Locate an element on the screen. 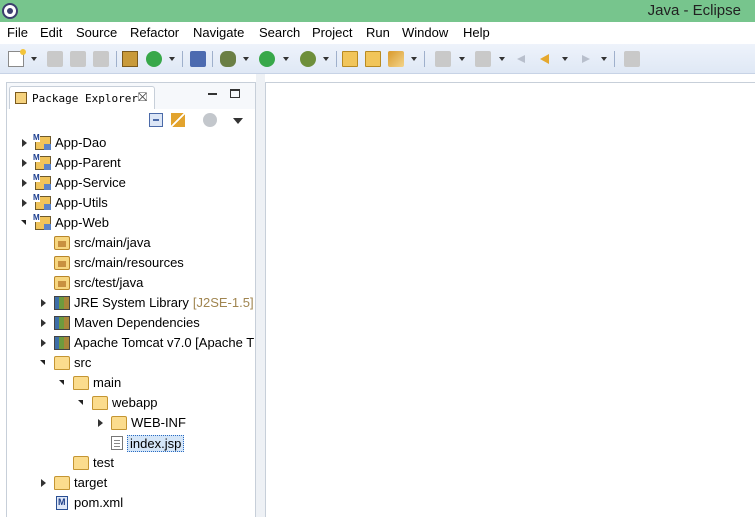  library-version-decoration: [J2SE-1.5] is located at coordinates (223, 302).